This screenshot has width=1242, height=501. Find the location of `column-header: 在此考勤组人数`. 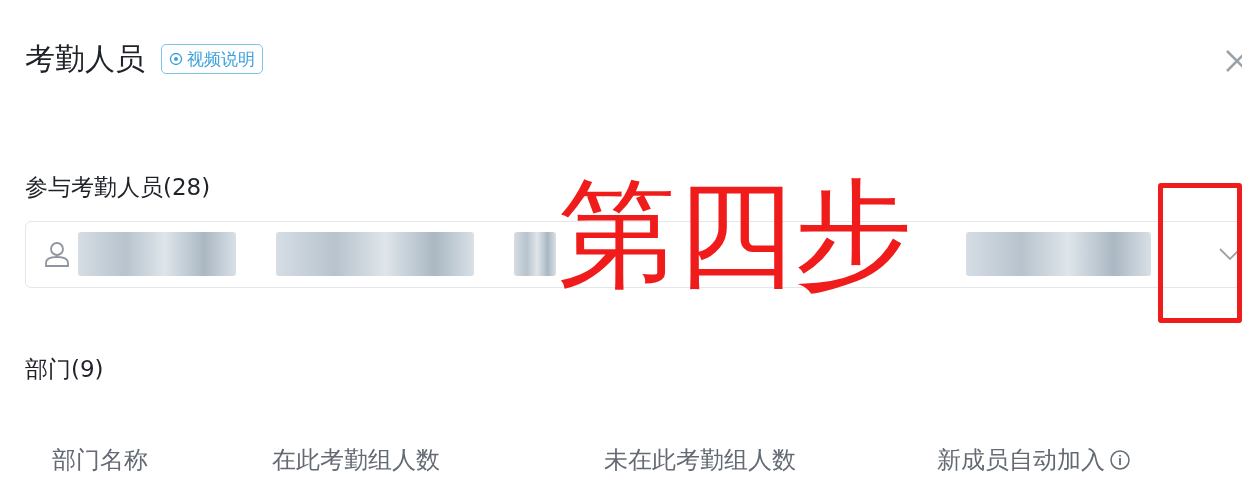

column-header: 在此考勤组人数 is located at coordinates (356, 461).